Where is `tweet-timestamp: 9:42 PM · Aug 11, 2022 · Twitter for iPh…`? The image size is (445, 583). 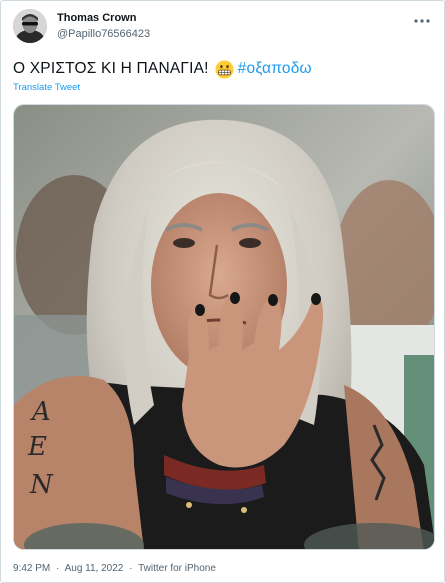 tweet-timestamp: 9:42 PM · Aug 11, 2022 · Twitter for iPh… is located at coordinates (114, 568).